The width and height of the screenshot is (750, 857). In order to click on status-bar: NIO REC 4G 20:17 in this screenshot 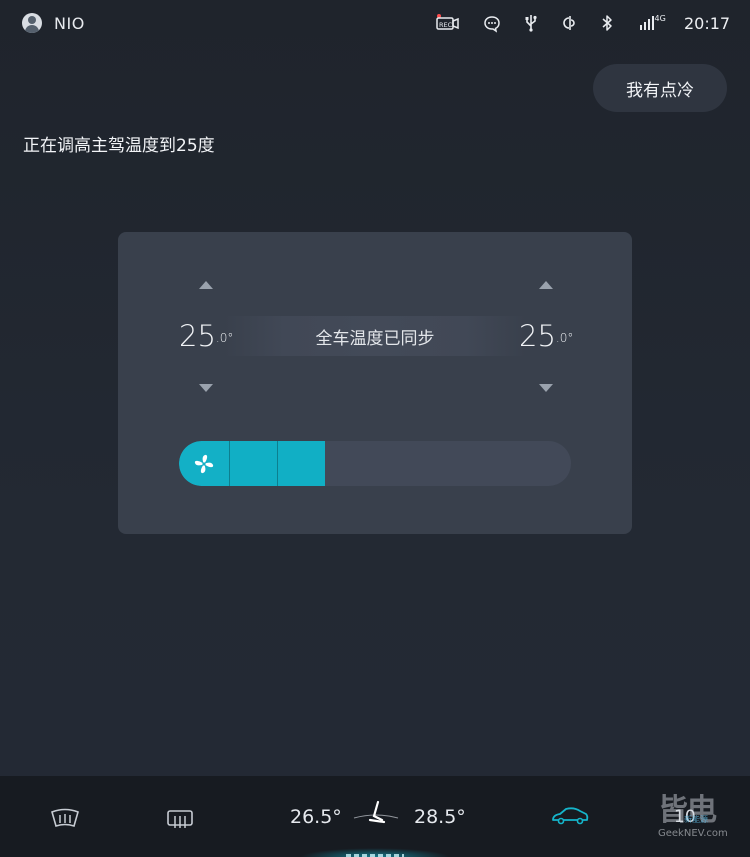, I will do `click(375, 24)`.